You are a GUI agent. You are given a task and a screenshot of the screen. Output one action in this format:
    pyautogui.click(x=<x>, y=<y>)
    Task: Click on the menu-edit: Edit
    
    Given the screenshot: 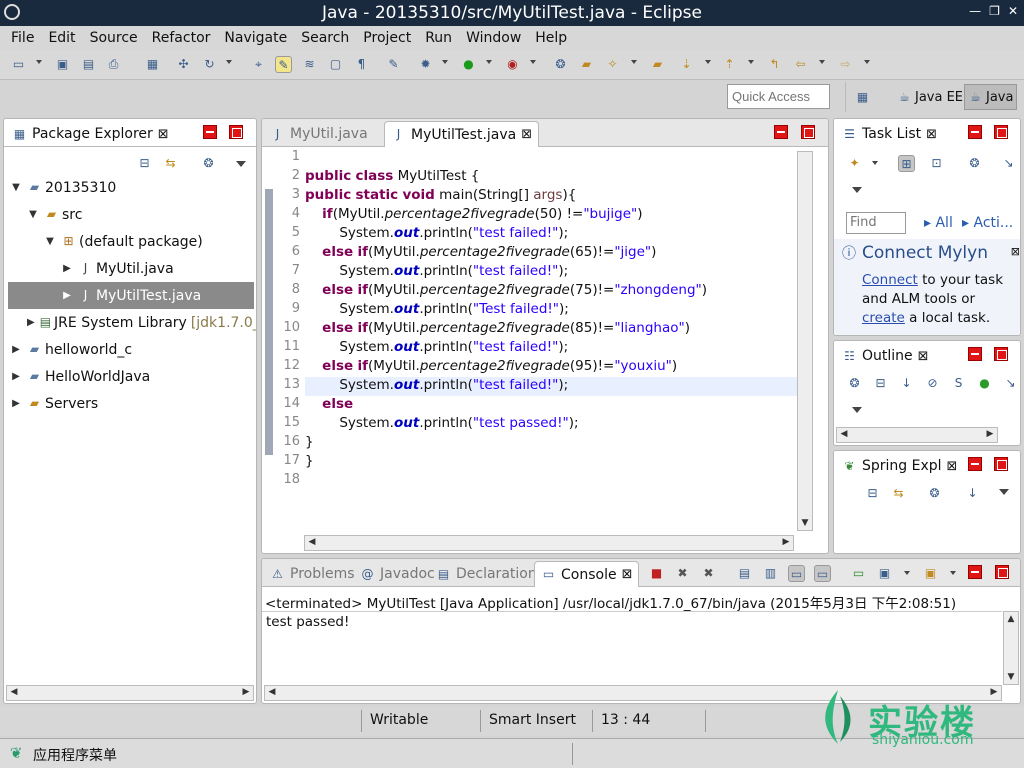 What is the action you would take?
    pyautogui.click(x=61, y=38)
    